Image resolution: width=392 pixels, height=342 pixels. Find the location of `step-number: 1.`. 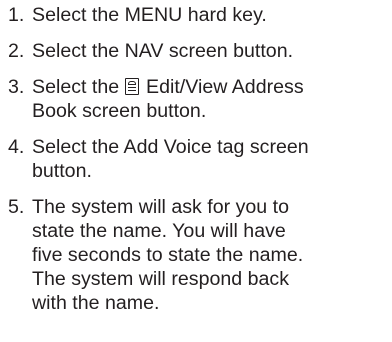

step-number: 1. is located at coordinates (16, 15).